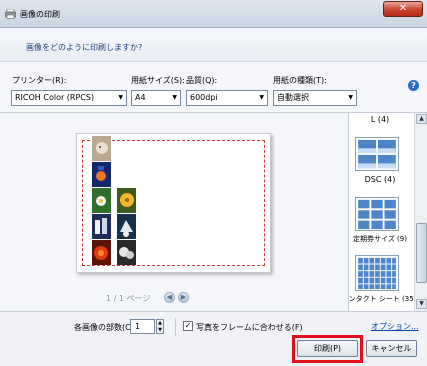  What do you see at coordinates (55, 97) in the screenshot?
I see `printer-value: RICOH Color (RPCS)` at bounding box center [55, 97].